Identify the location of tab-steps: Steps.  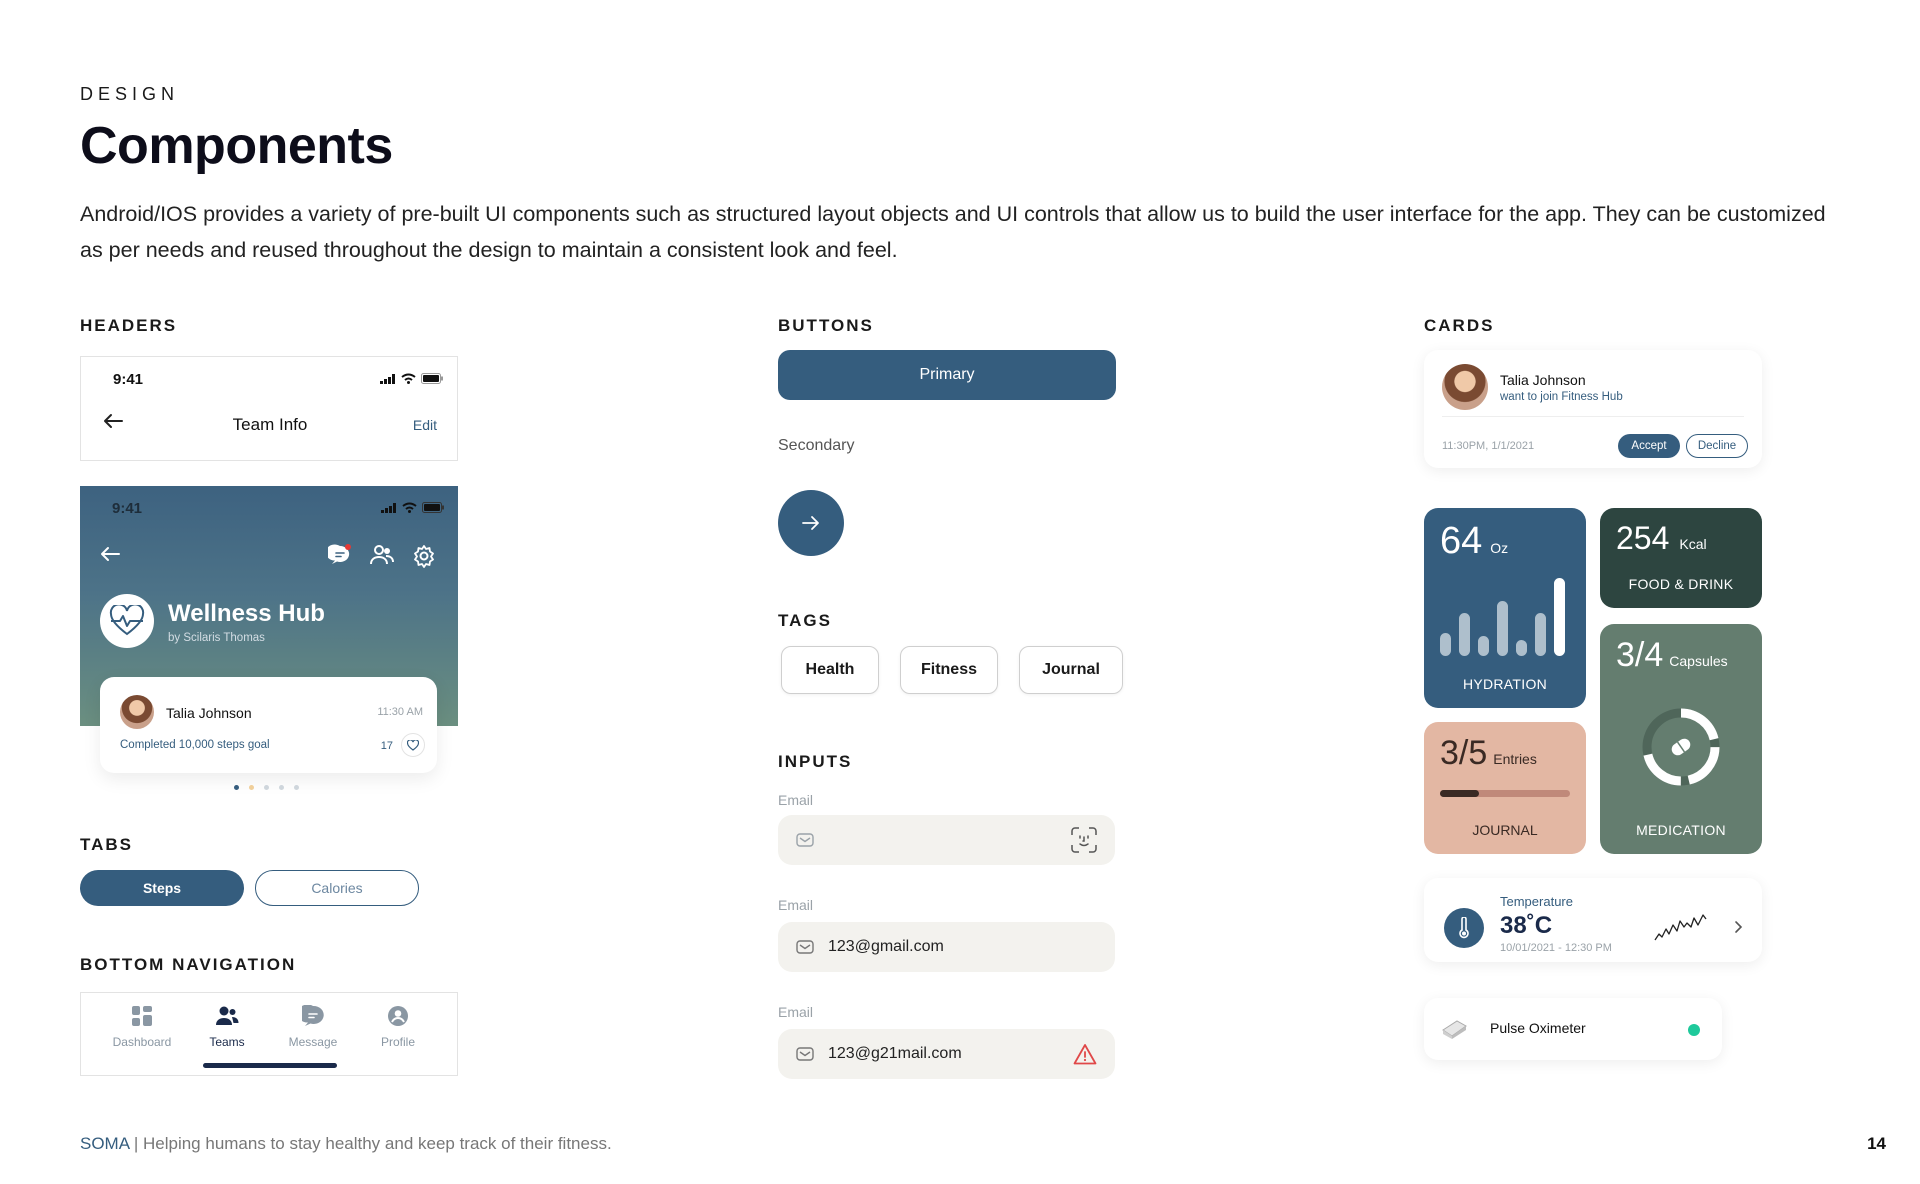
(162, 888).